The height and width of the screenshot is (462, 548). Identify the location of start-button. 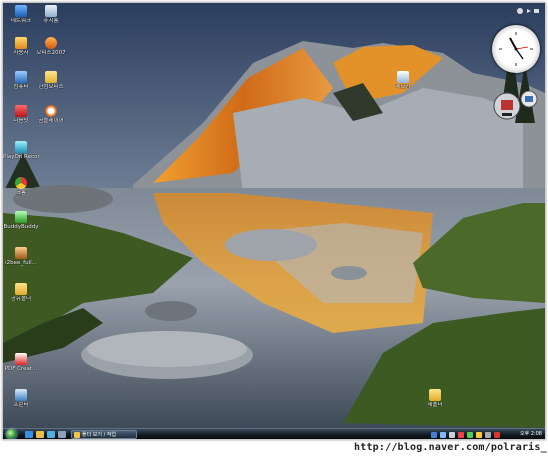
(11, 434).